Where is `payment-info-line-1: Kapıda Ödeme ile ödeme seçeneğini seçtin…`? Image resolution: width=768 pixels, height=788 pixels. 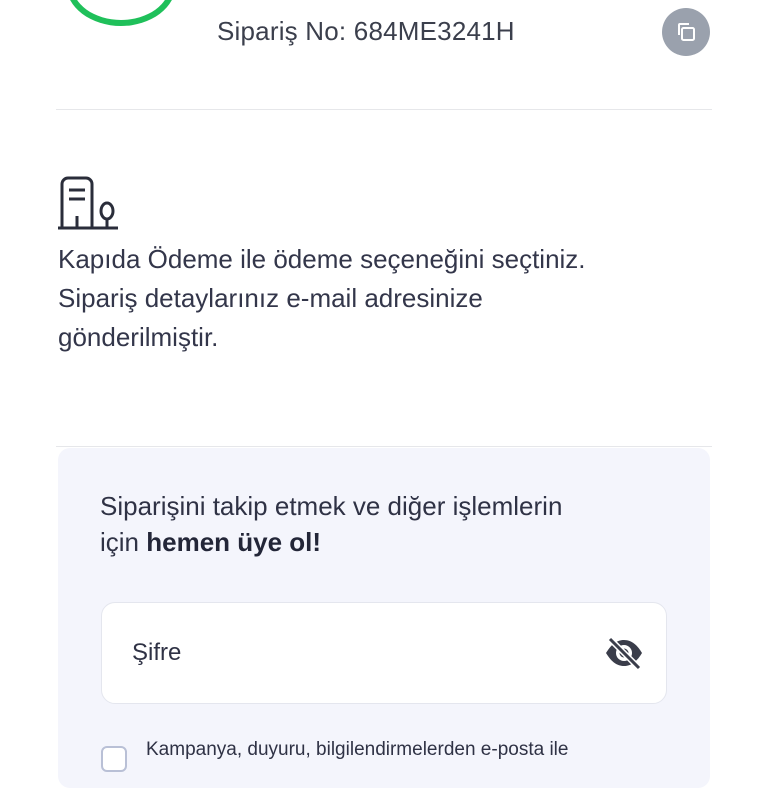
payment-info-line-1: Kapıda Ödeme ile ödeme seçeneğini seçtin… is located at coordinates (322, 259).